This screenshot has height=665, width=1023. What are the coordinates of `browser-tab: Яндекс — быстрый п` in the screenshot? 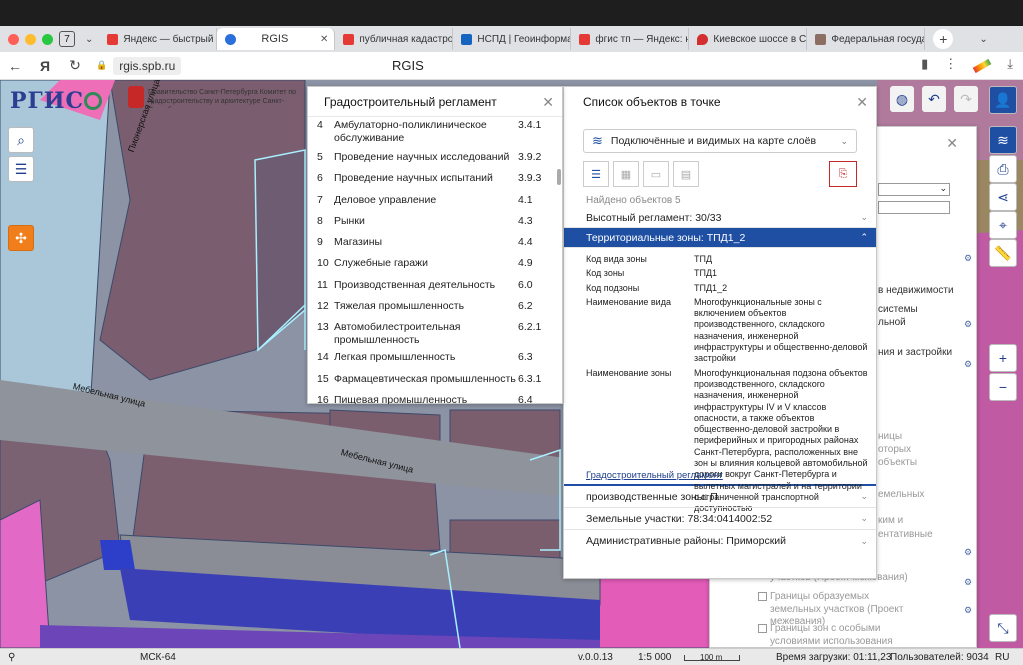 It's located at (158, 39).